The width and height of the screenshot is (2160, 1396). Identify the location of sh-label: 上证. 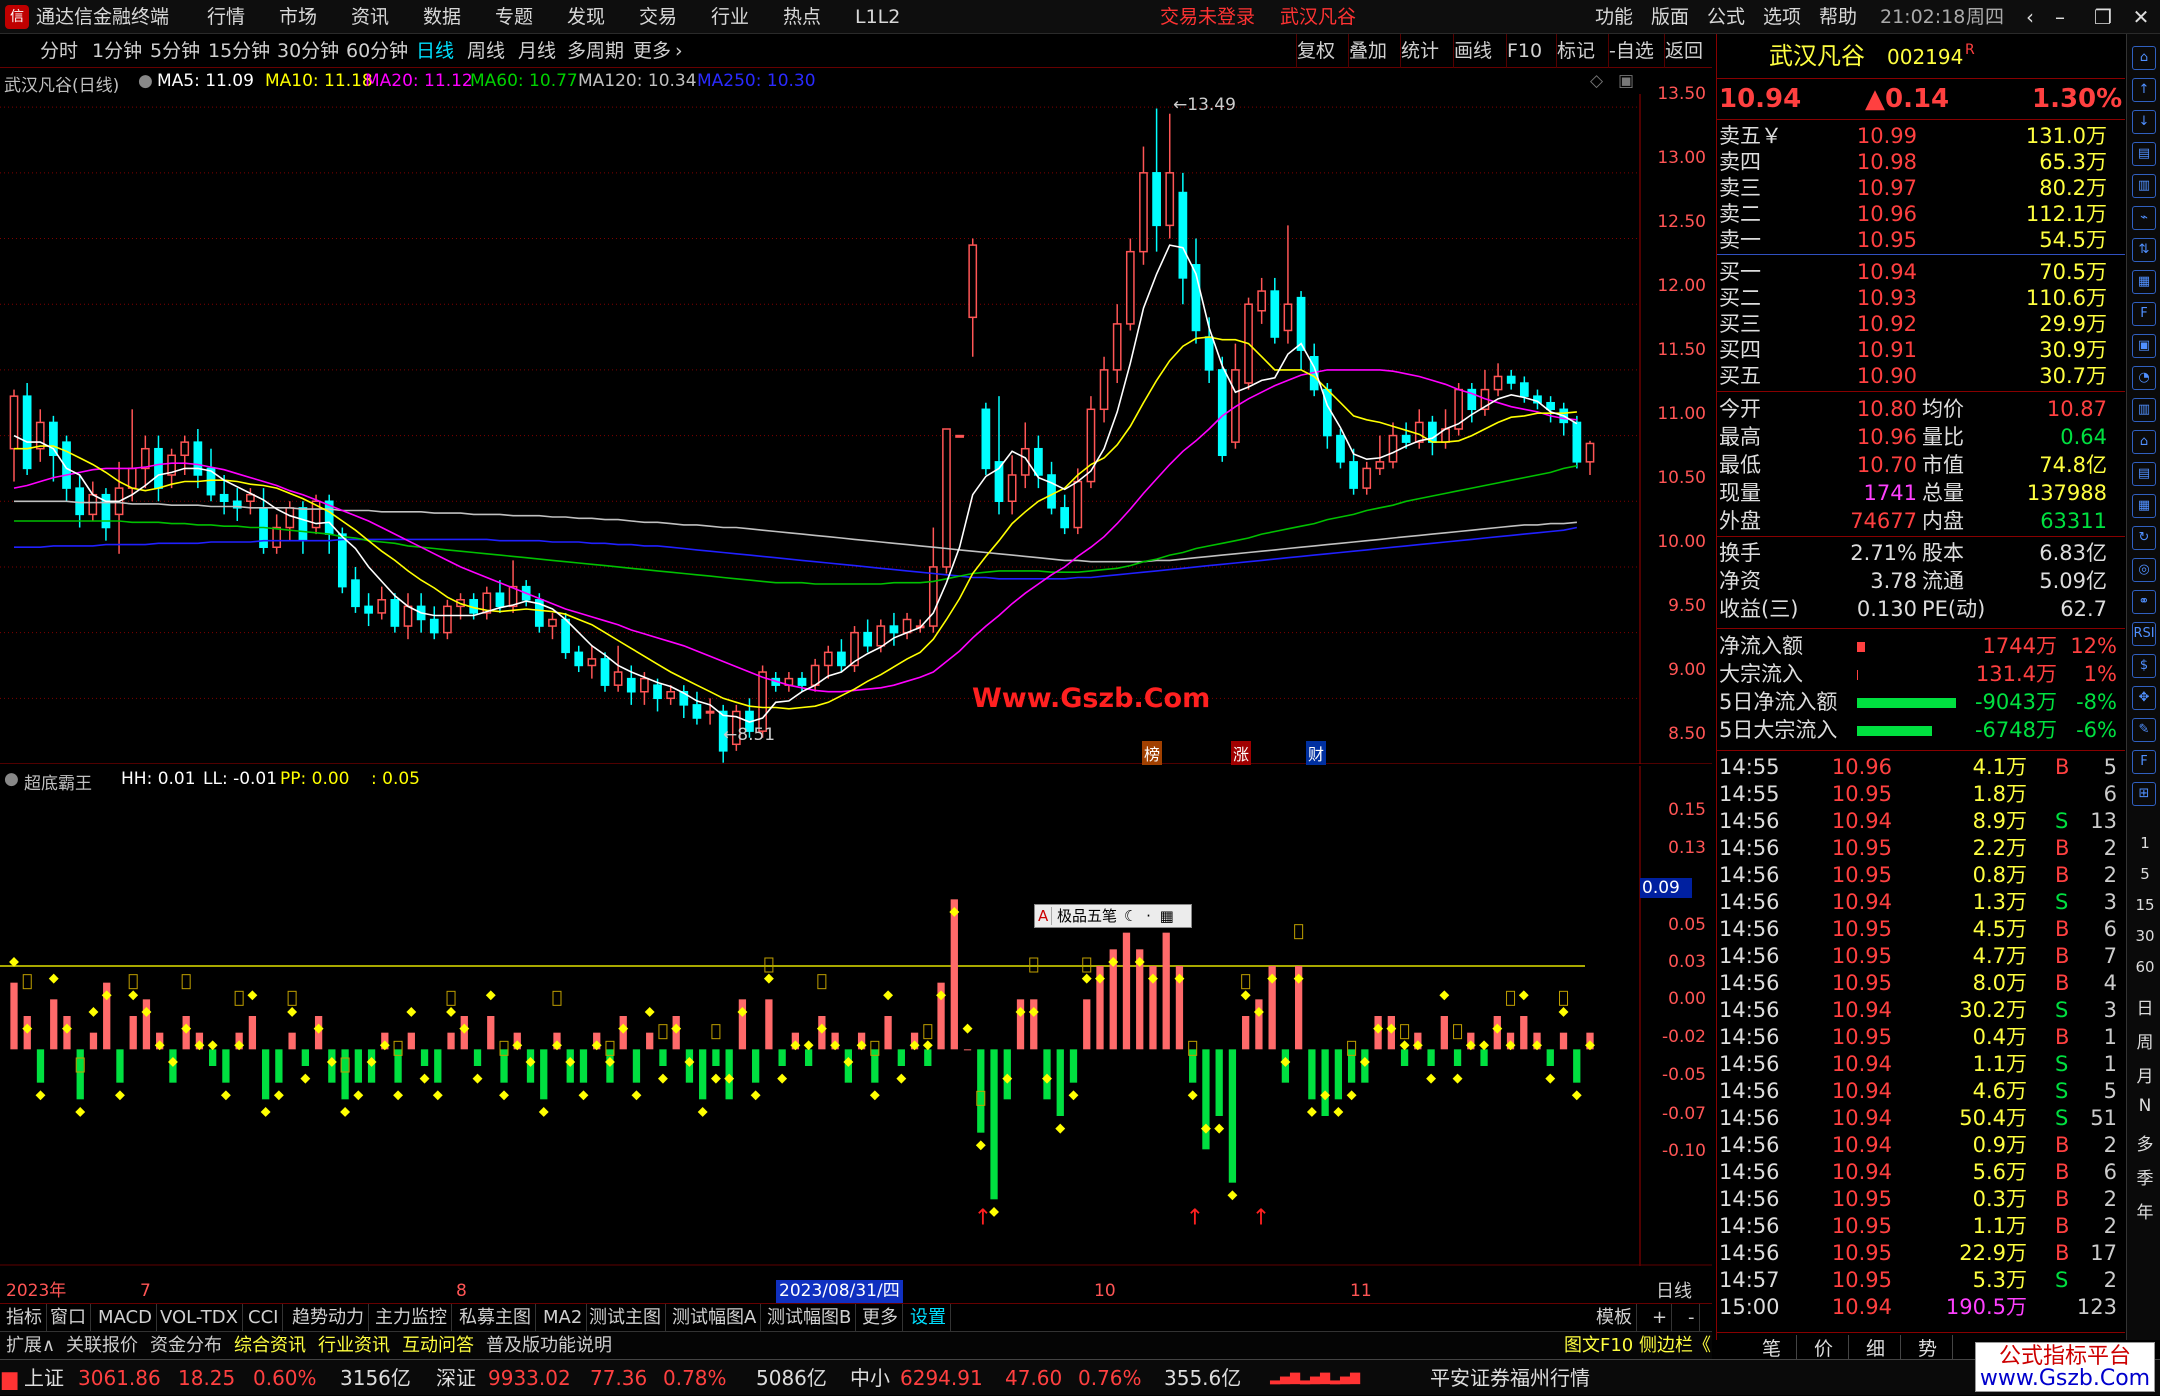
(44, 1378).